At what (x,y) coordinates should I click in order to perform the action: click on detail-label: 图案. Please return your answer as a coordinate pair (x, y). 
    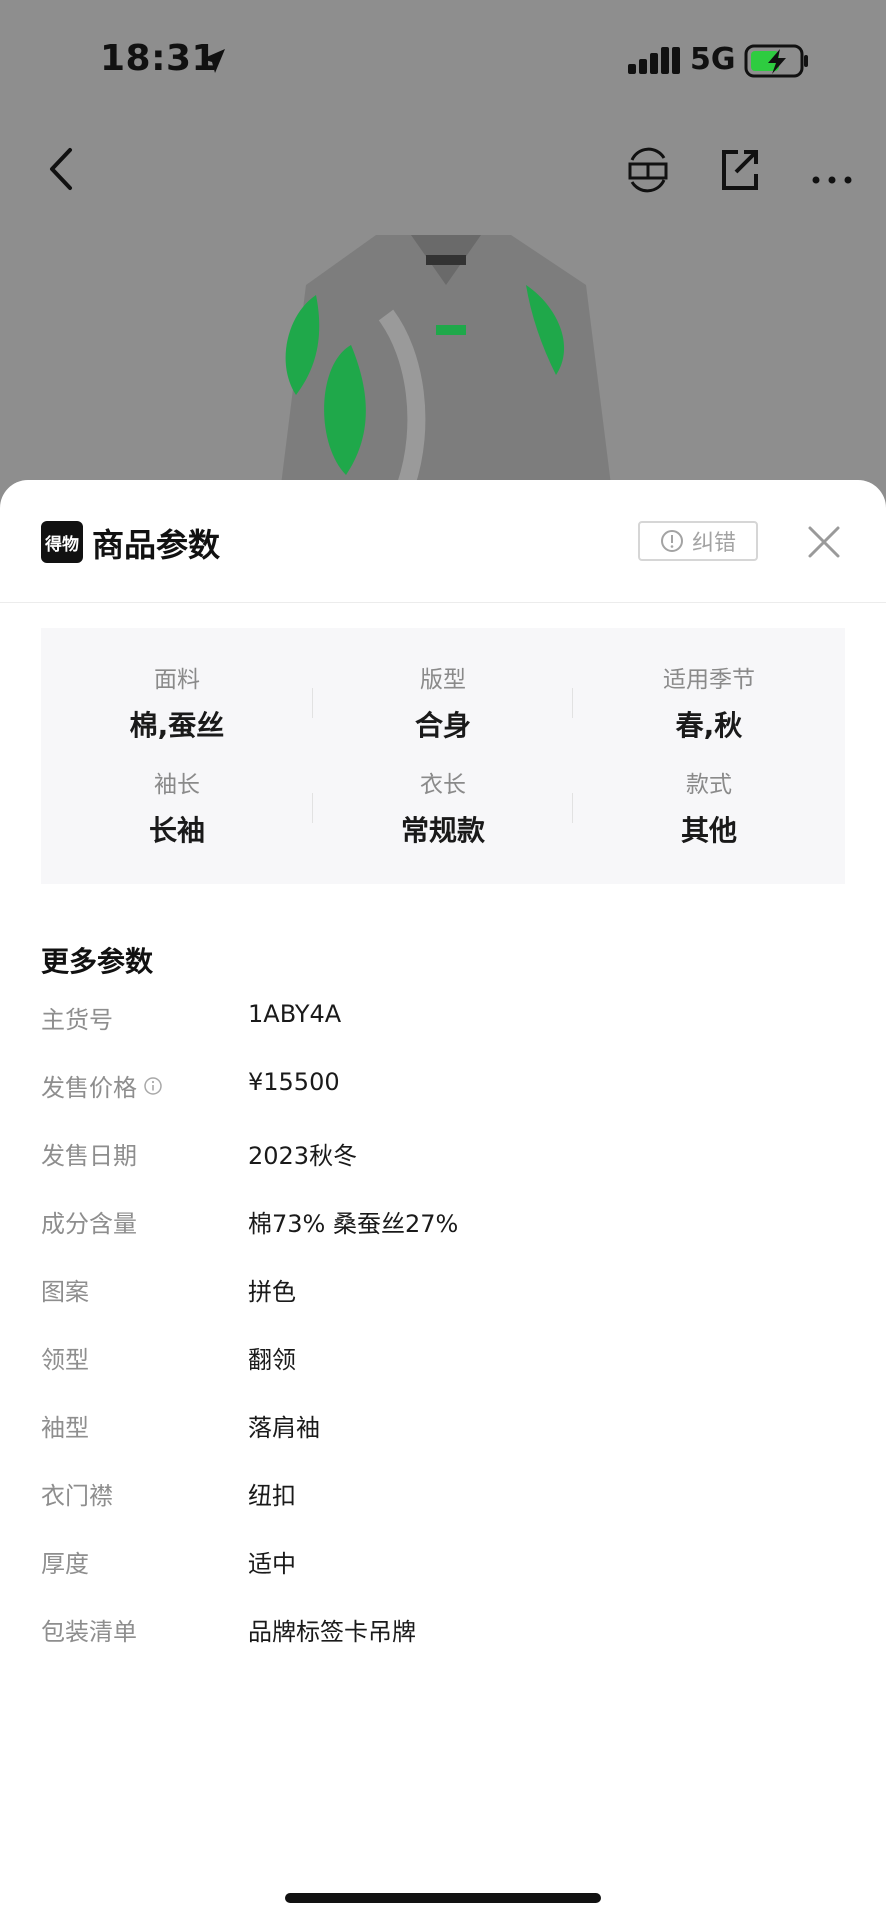
    Looking at the image, I should click on (65, 1292).